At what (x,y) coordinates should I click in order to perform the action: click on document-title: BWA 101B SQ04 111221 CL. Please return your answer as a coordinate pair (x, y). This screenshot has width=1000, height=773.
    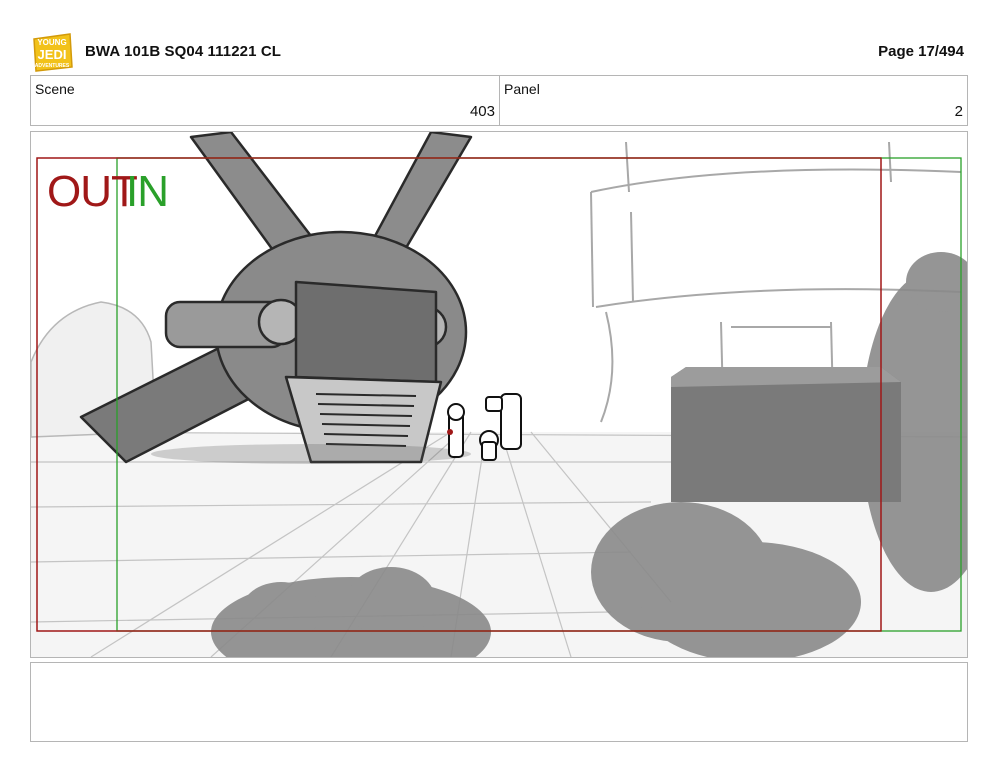
    Looking at the image, I should click on (183, 51).